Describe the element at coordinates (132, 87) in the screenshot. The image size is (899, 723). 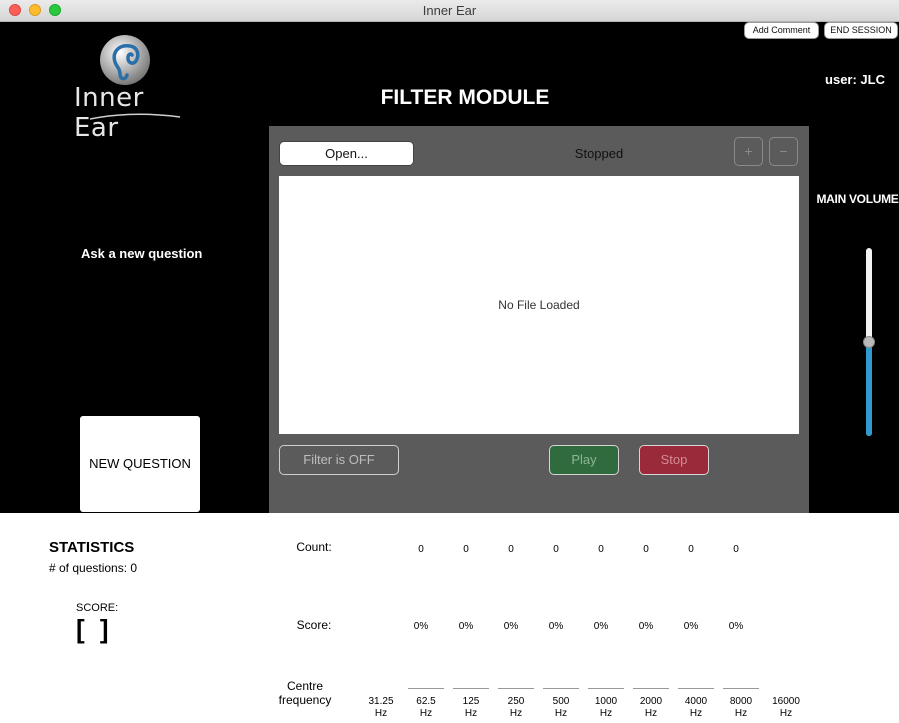
I see `inner-ear-logo: Inner Ear` at that location.